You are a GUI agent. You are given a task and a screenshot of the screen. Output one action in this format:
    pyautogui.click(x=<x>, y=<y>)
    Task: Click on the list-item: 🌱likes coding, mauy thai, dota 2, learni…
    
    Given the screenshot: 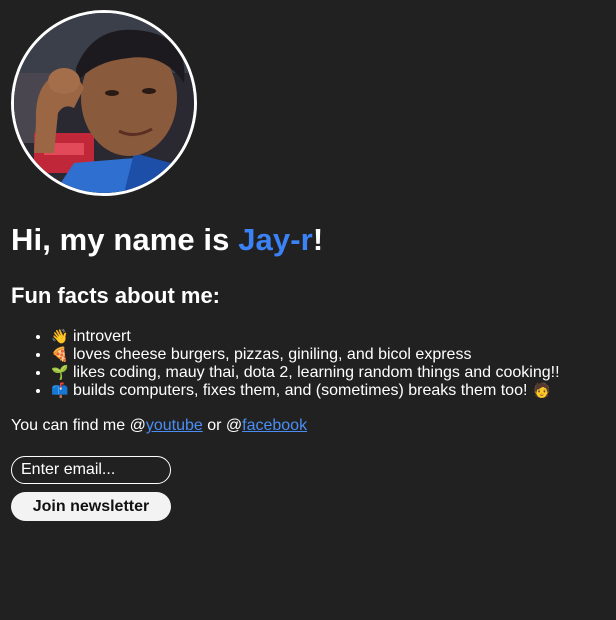 What is the action you would take?
    pyautogui.click(x=331, y=373)
    